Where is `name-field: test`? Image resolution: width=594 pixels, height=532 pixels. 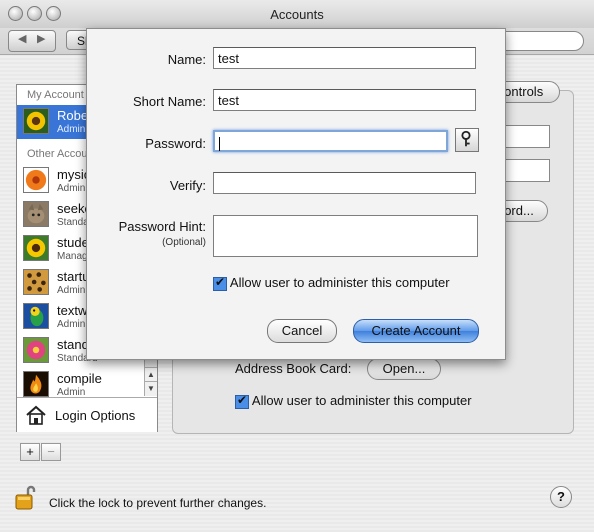
name-field: test is located at coordinates (344, 58).